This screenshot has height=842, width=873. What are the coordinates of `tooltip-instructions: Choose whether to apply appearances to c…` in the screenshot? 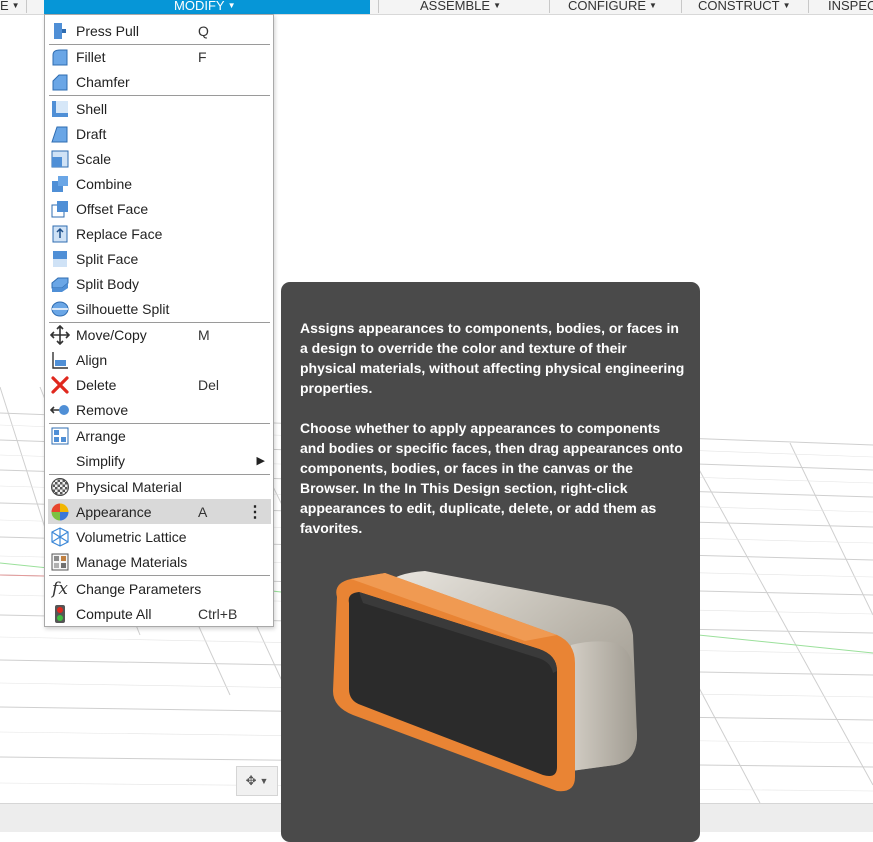 It's located at (491, 478).